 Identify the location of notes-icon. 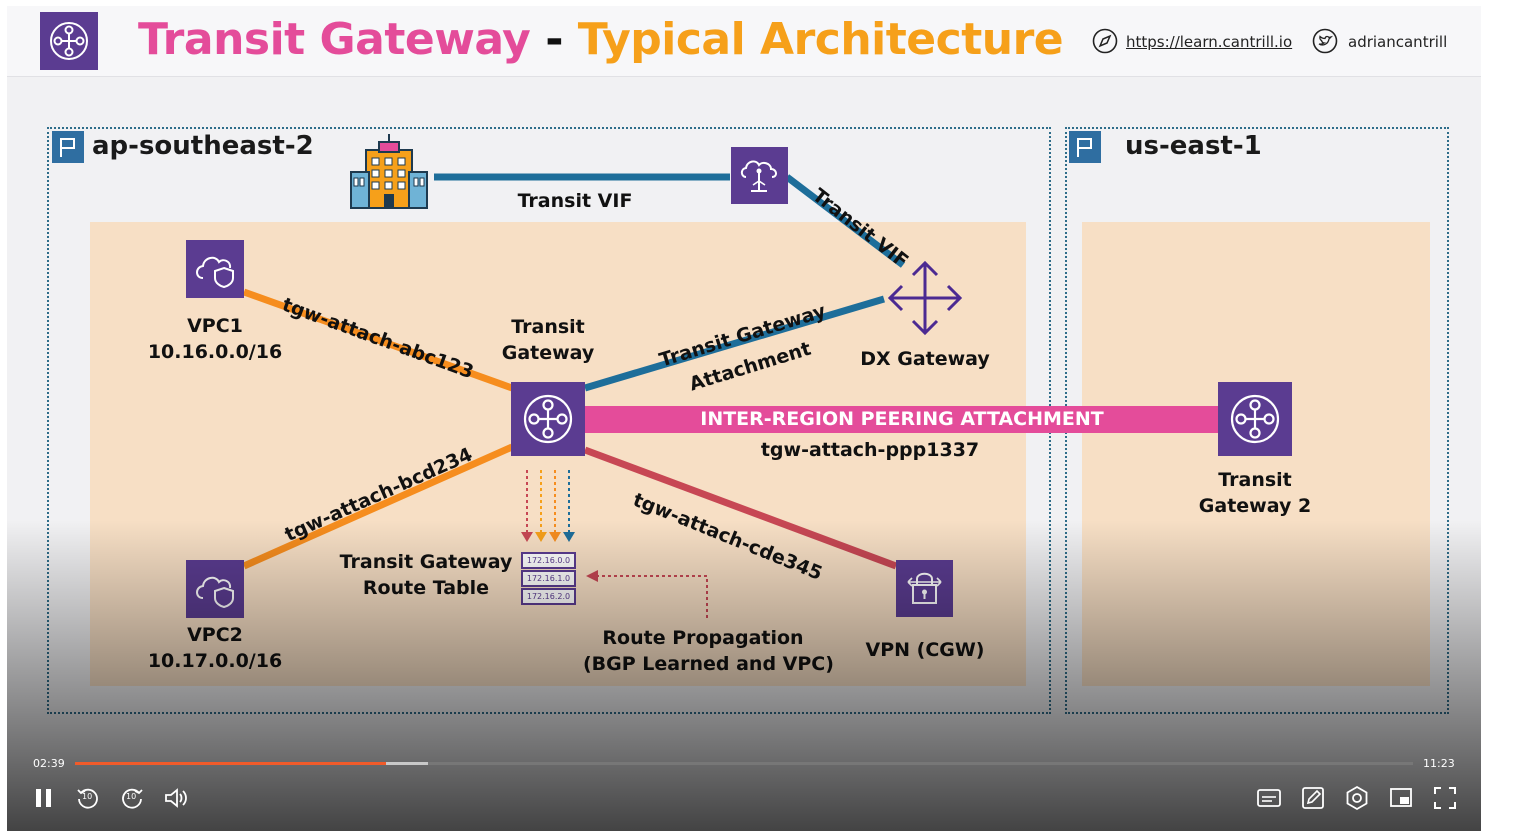
(1313, 798).